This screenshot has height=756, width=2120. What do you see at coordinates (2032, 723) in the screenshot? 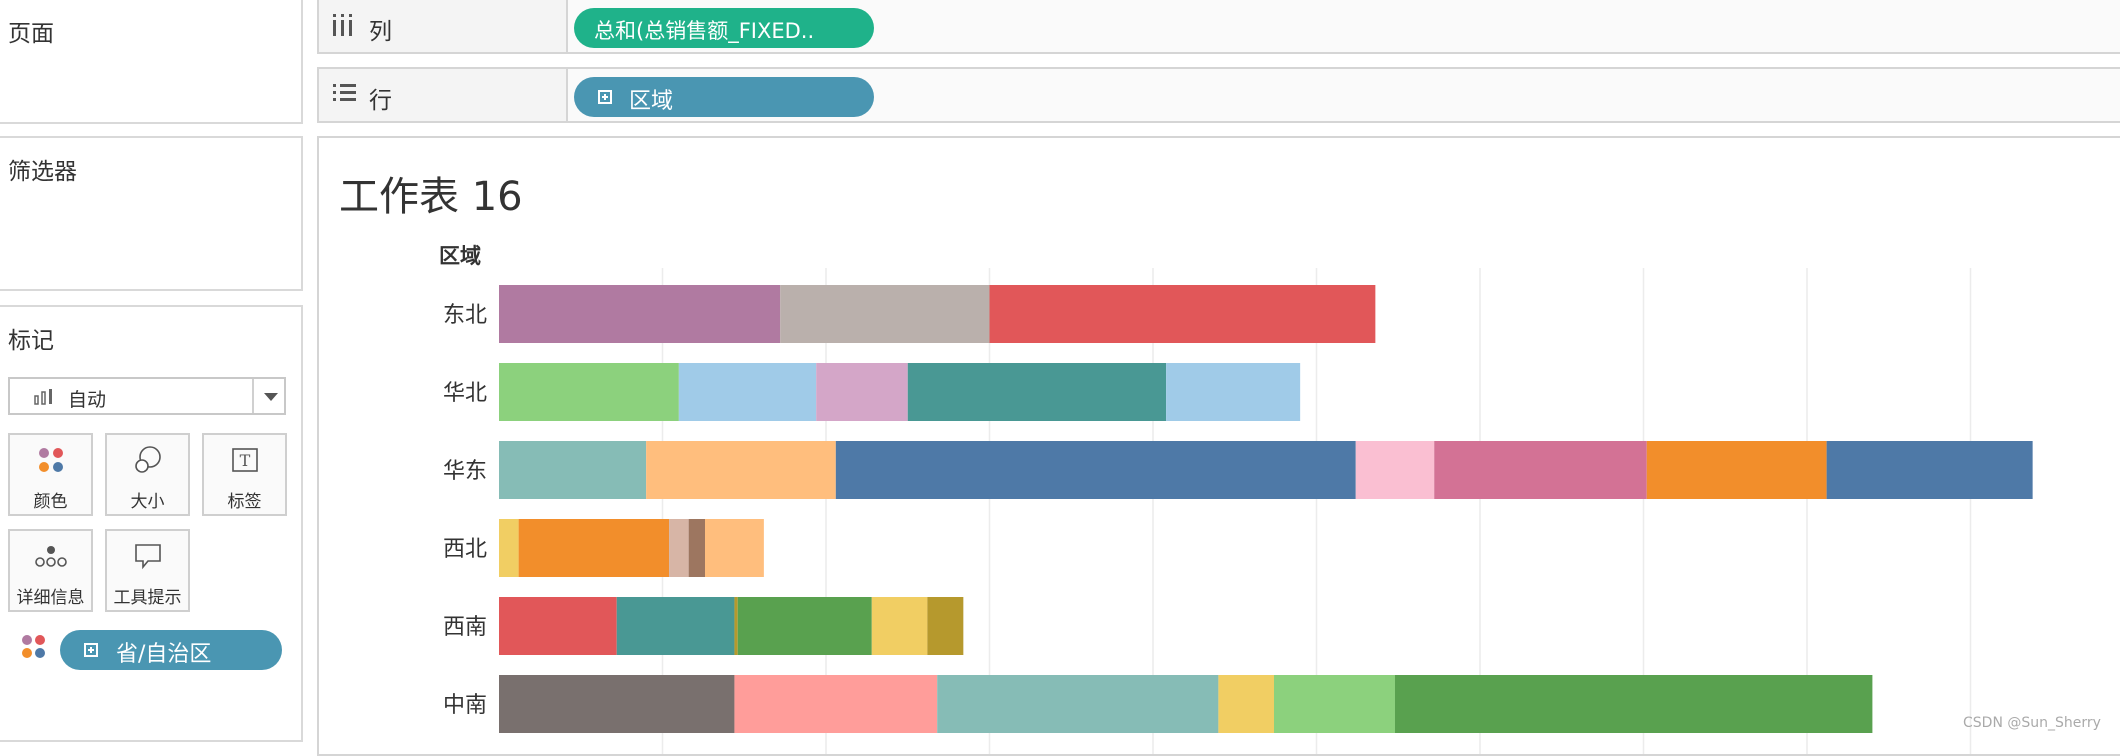
I see `watermark: CSDN @Sun_Sherry` at bounding box center [2032, 723].